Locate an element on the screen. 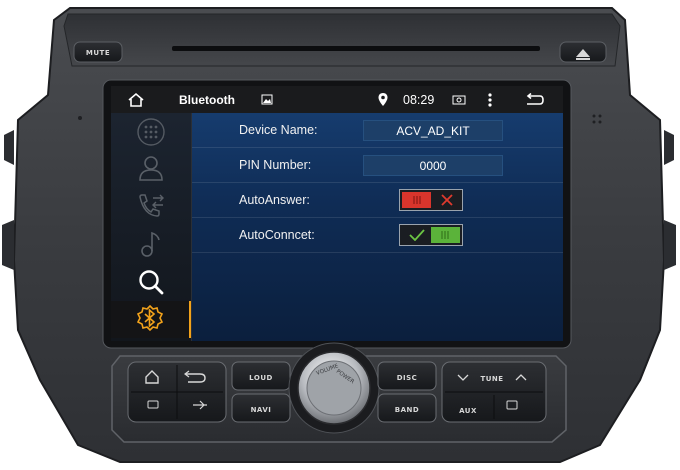 The width and height of the screenshot is (680, 470). back-hard-button is located at coordinates (201, 377).